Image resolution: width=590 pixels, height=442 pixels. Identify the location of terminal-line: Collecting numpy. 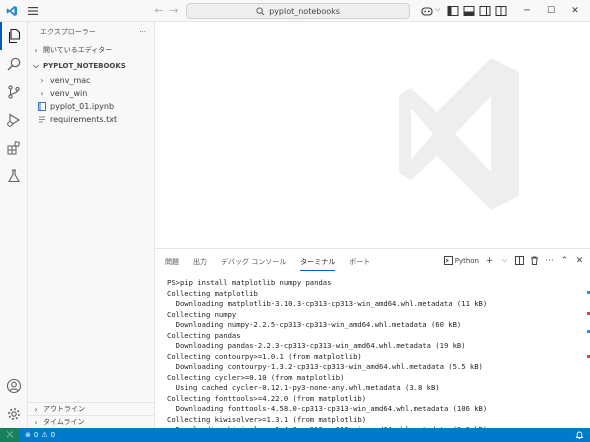
(202, 314).